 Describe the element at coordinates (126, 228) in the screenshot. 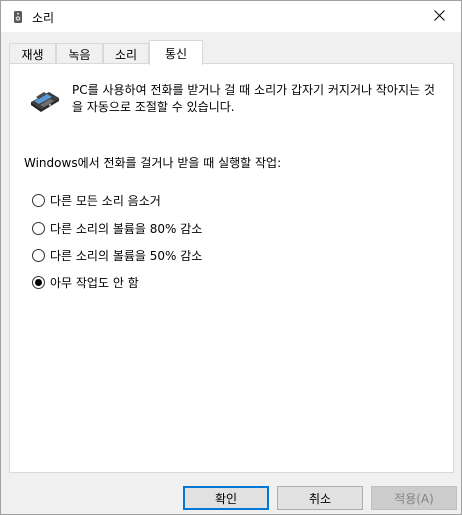

I see `option-label: 다른 소리의 볼륨을 80% 감소` at that location.